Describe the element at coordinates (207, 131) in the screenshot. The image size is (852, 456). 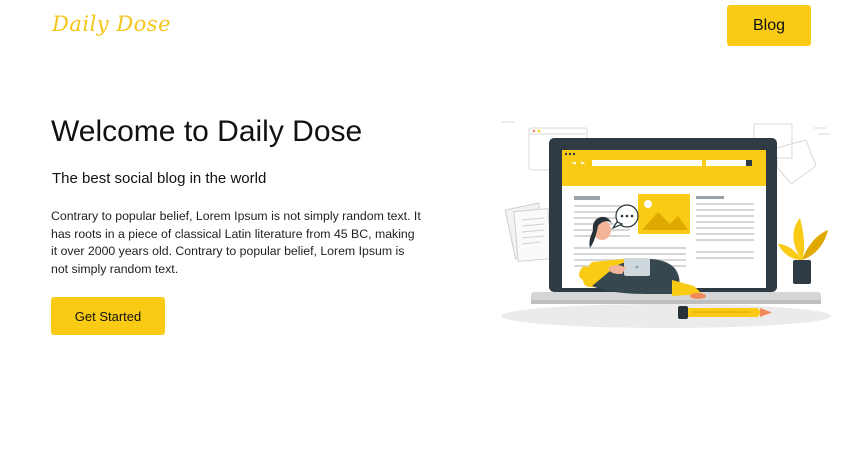
I see `hero-title: Welcome to Daily Dose` at that location.